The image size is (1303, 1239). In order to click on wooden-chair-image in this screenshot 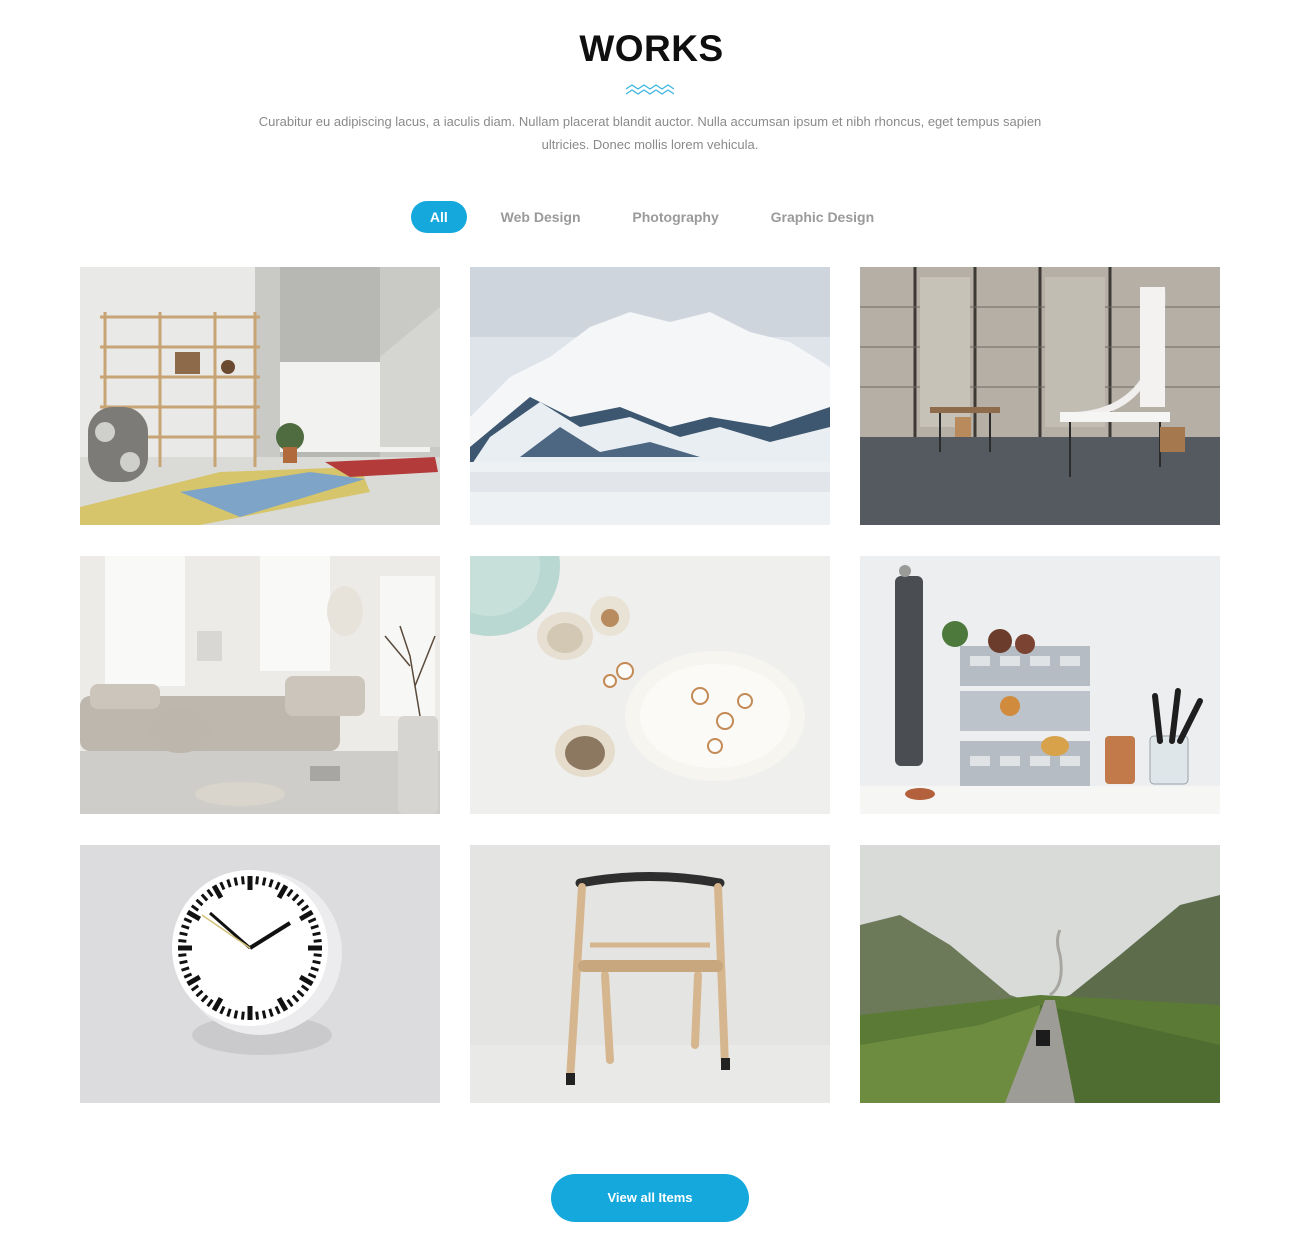, I will do `click(650, 974)`.